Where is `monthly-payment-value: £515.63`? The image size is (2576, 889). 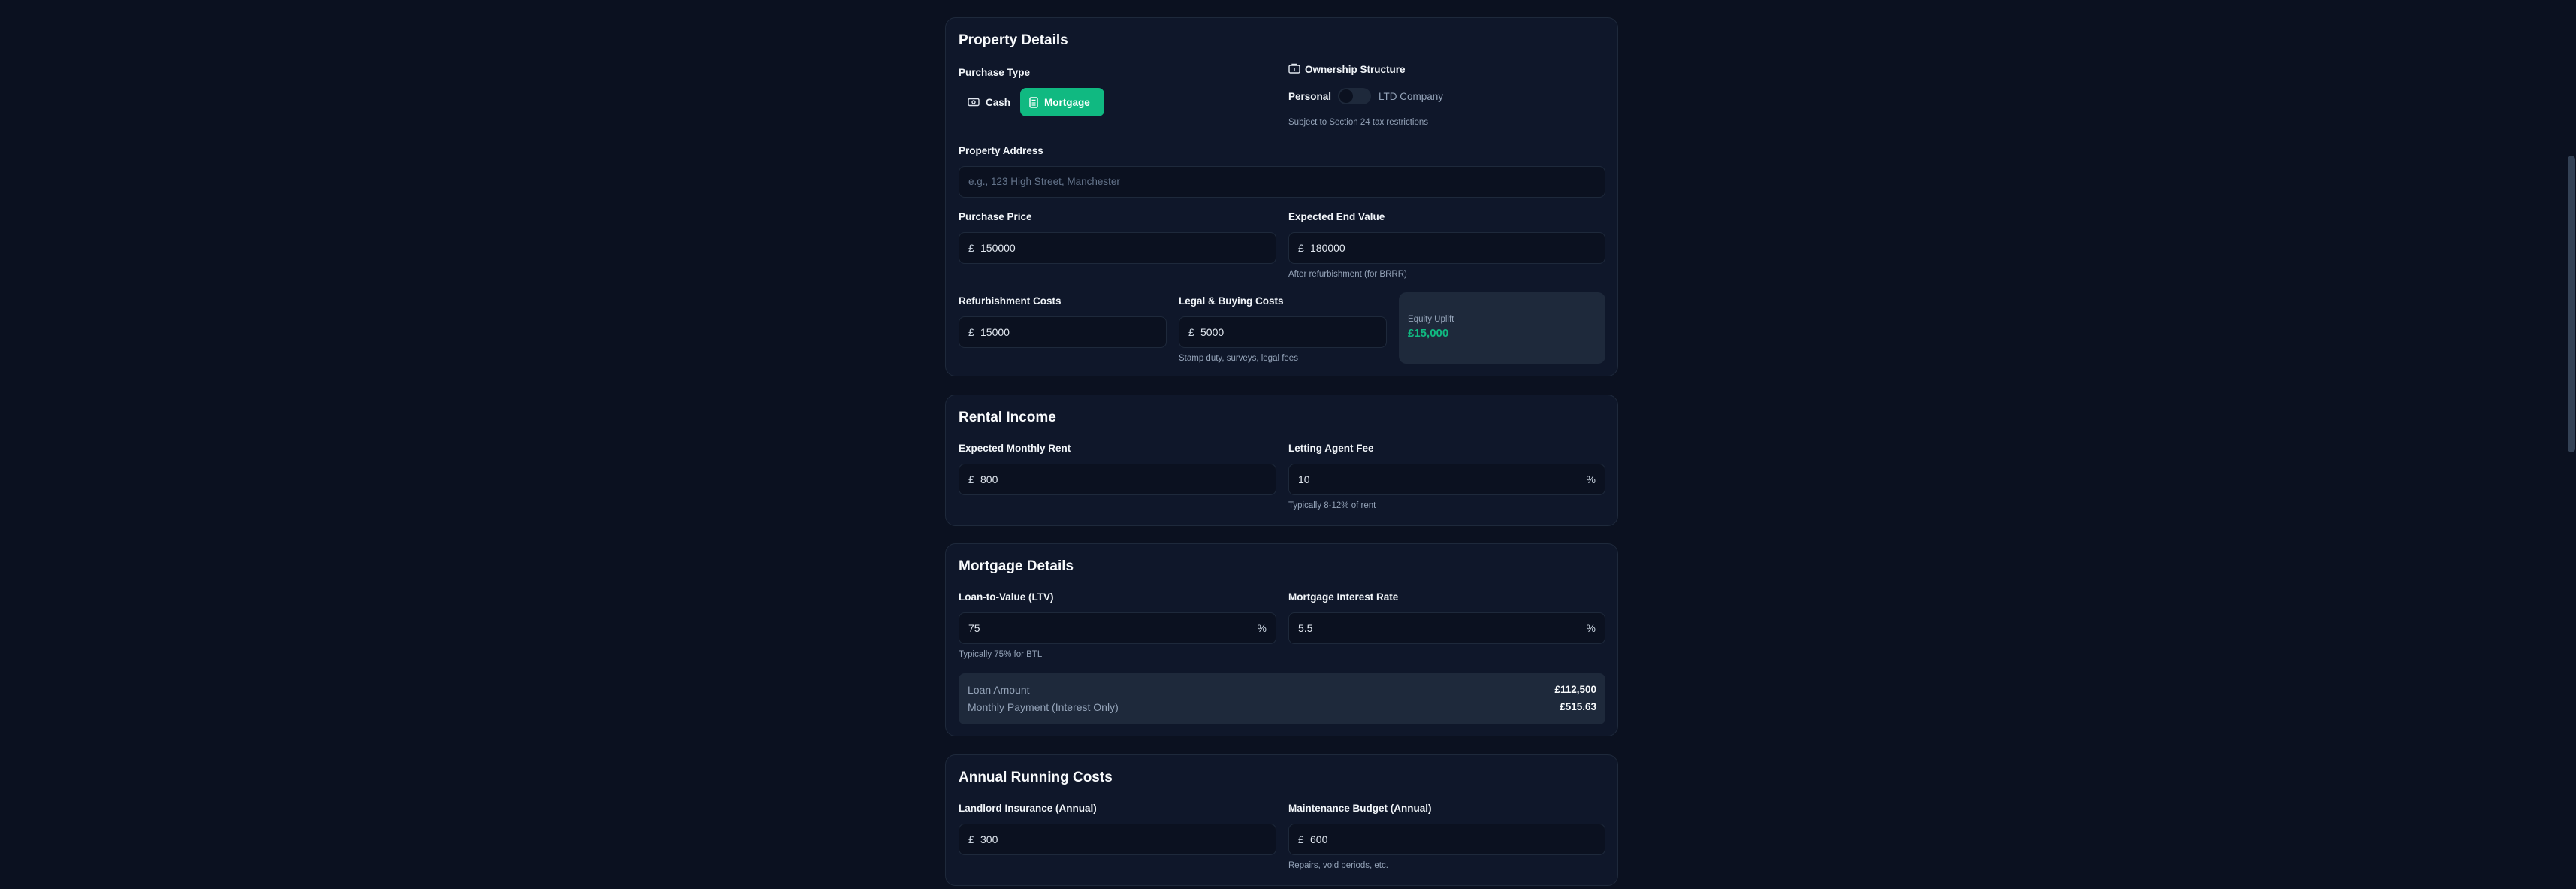 monthly-payment-value: £515.63 is located at coordinates (1578, 706).